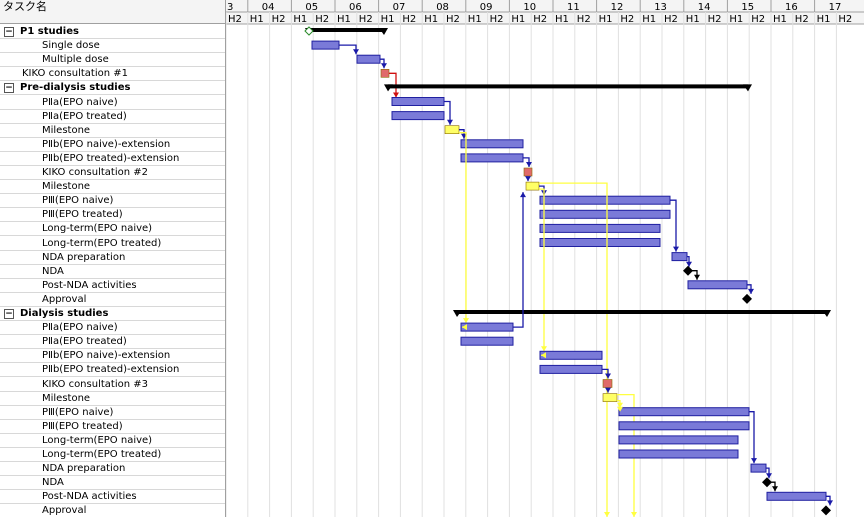 This screenshot has height=517, width=864. What do you see at coordinates (112, 385) in the screenshot?
I see `task-row: KIKO consultation #3` at bounding box center [112, 385].